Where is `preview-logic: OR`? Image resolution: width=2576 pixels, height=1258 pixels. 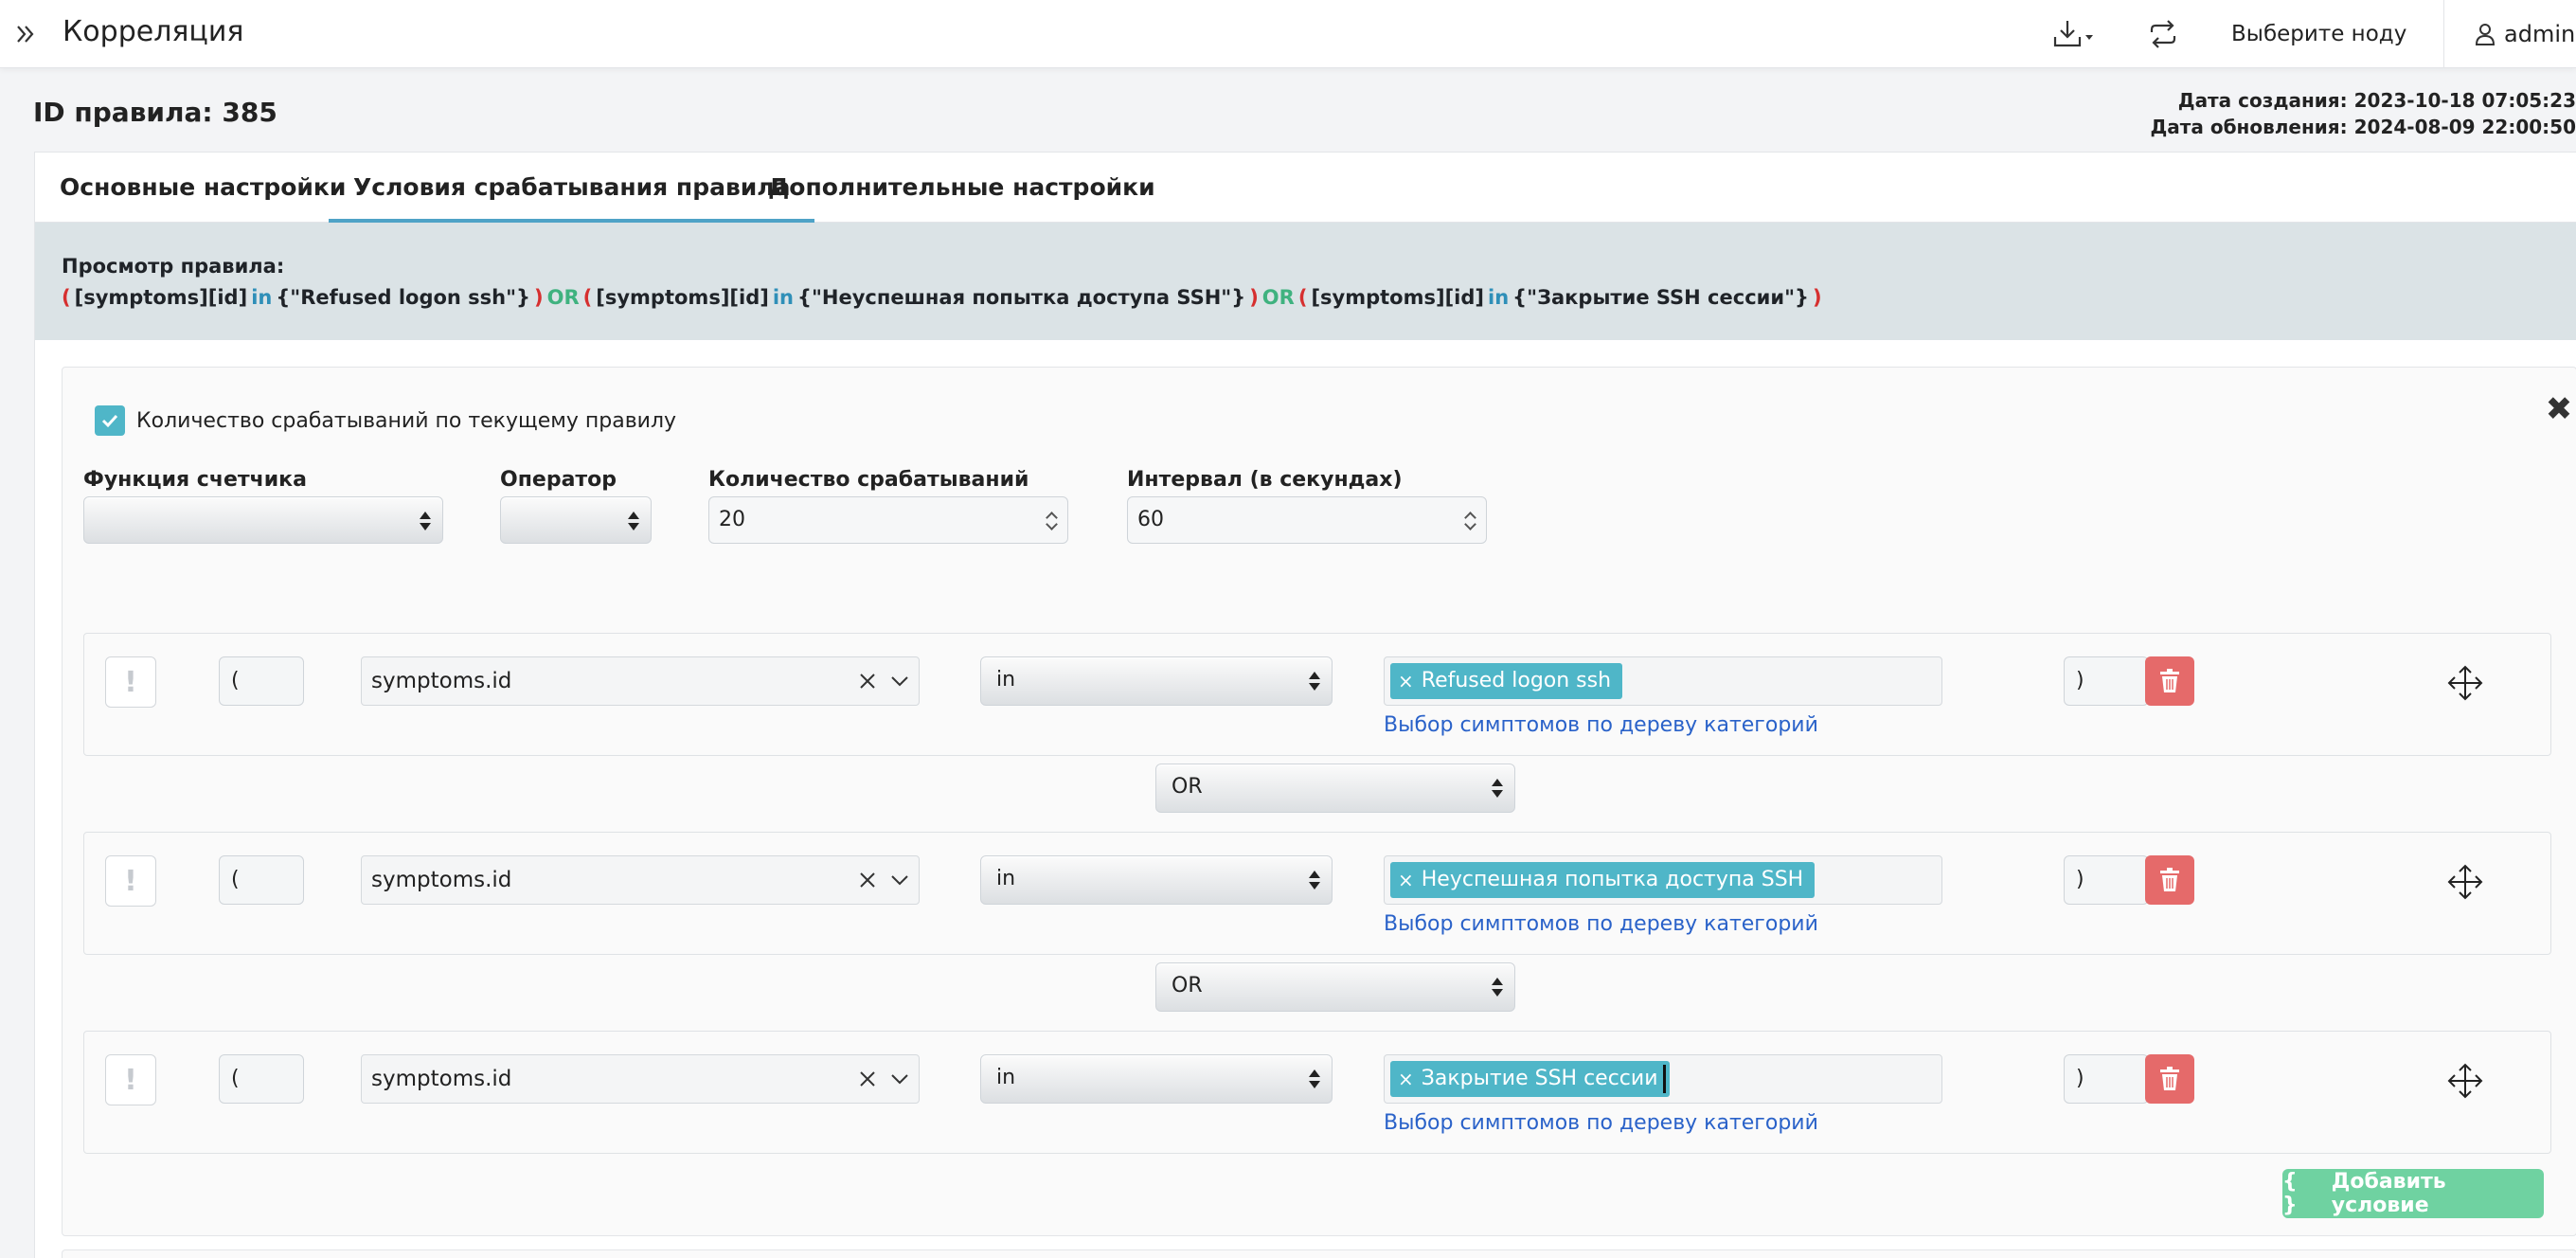
preview-logic: OR is located at coordinates (1278, 297).